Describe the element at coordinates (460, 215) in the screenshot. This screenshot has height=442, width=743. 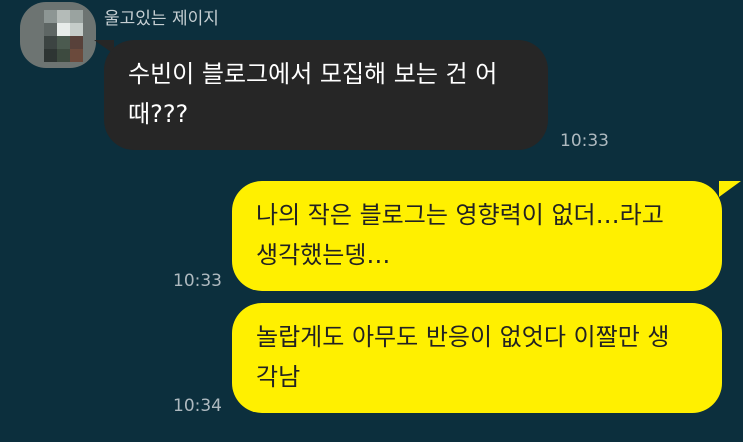
I see `message-text-line: 나의 작은 블로그는 영향력이 없더…라고` at that location.